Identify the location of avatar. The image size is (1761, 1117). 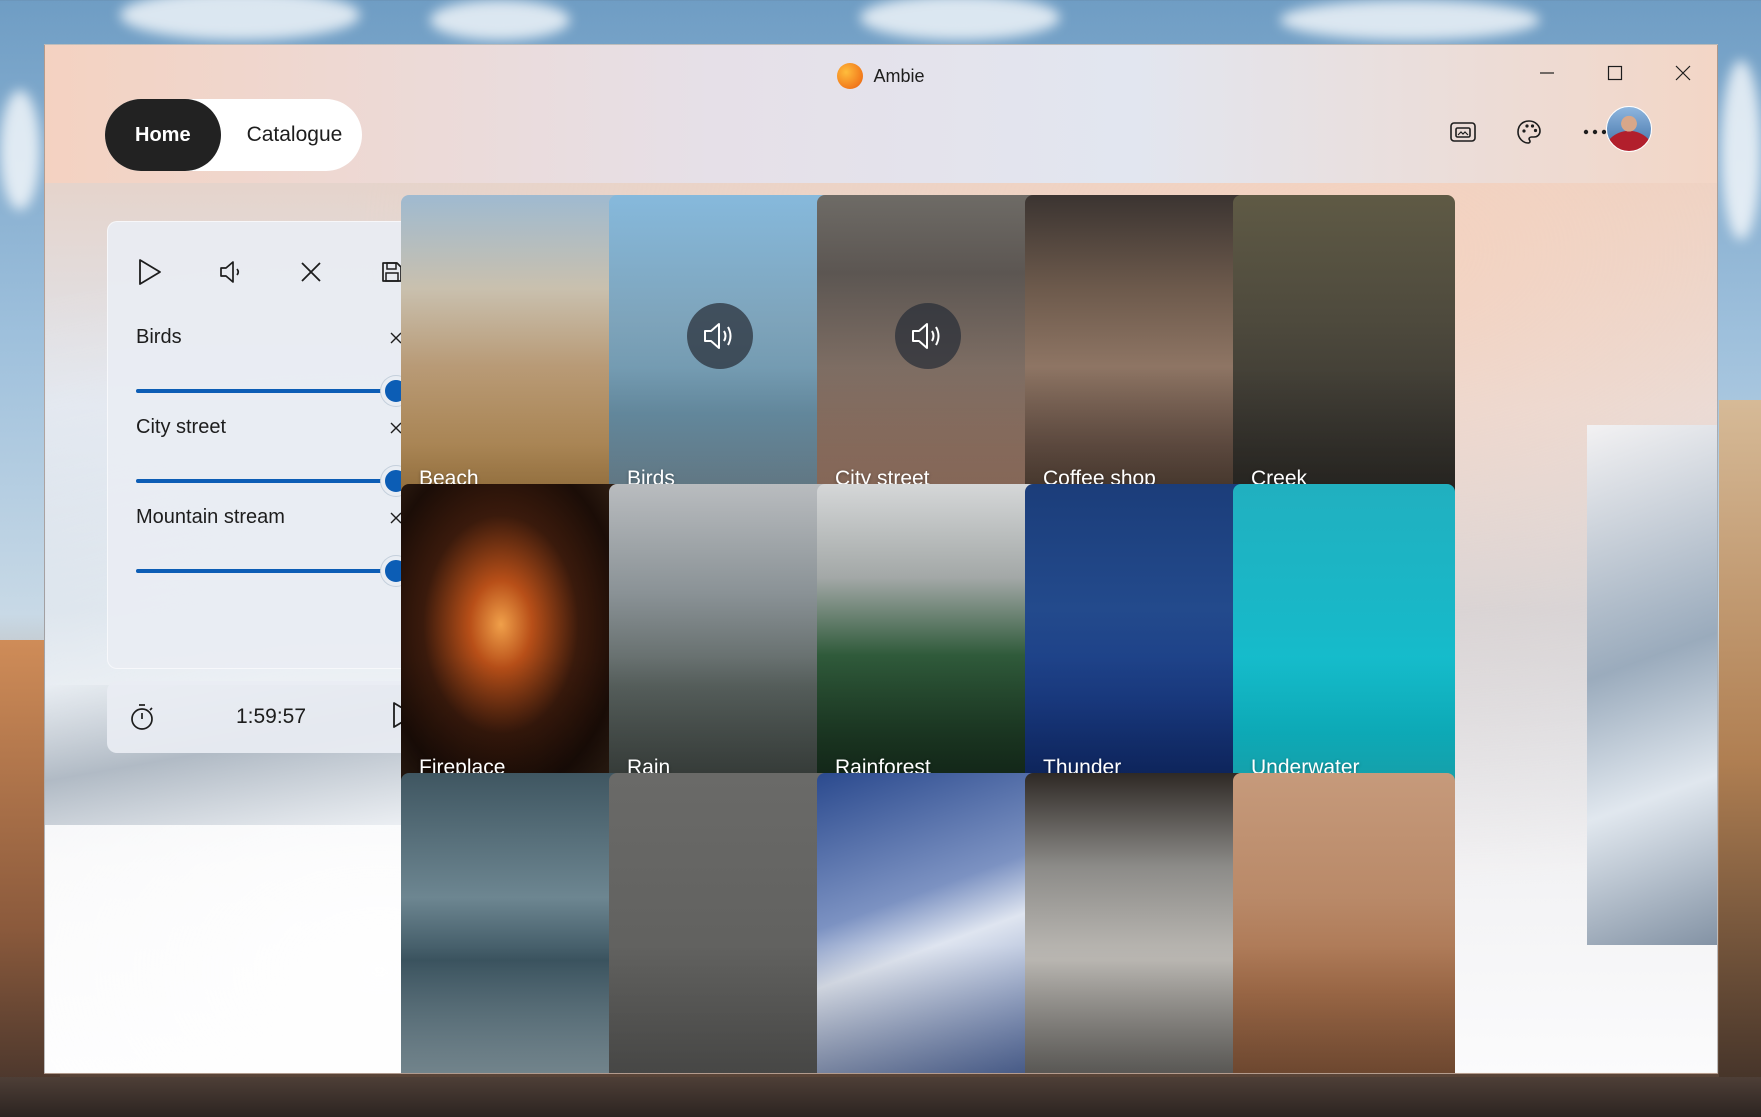
(1629, 129).